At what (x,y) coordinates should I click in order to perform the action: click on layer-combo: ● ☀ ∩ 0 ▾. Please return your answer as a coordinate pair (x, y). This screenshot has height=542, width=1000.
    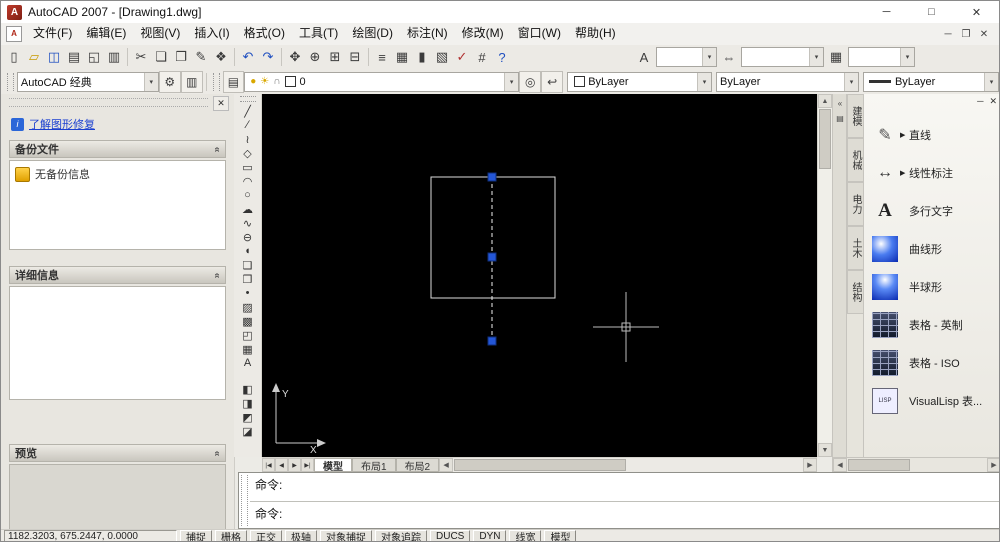
    Looking at the image, I should click on (382, 81).